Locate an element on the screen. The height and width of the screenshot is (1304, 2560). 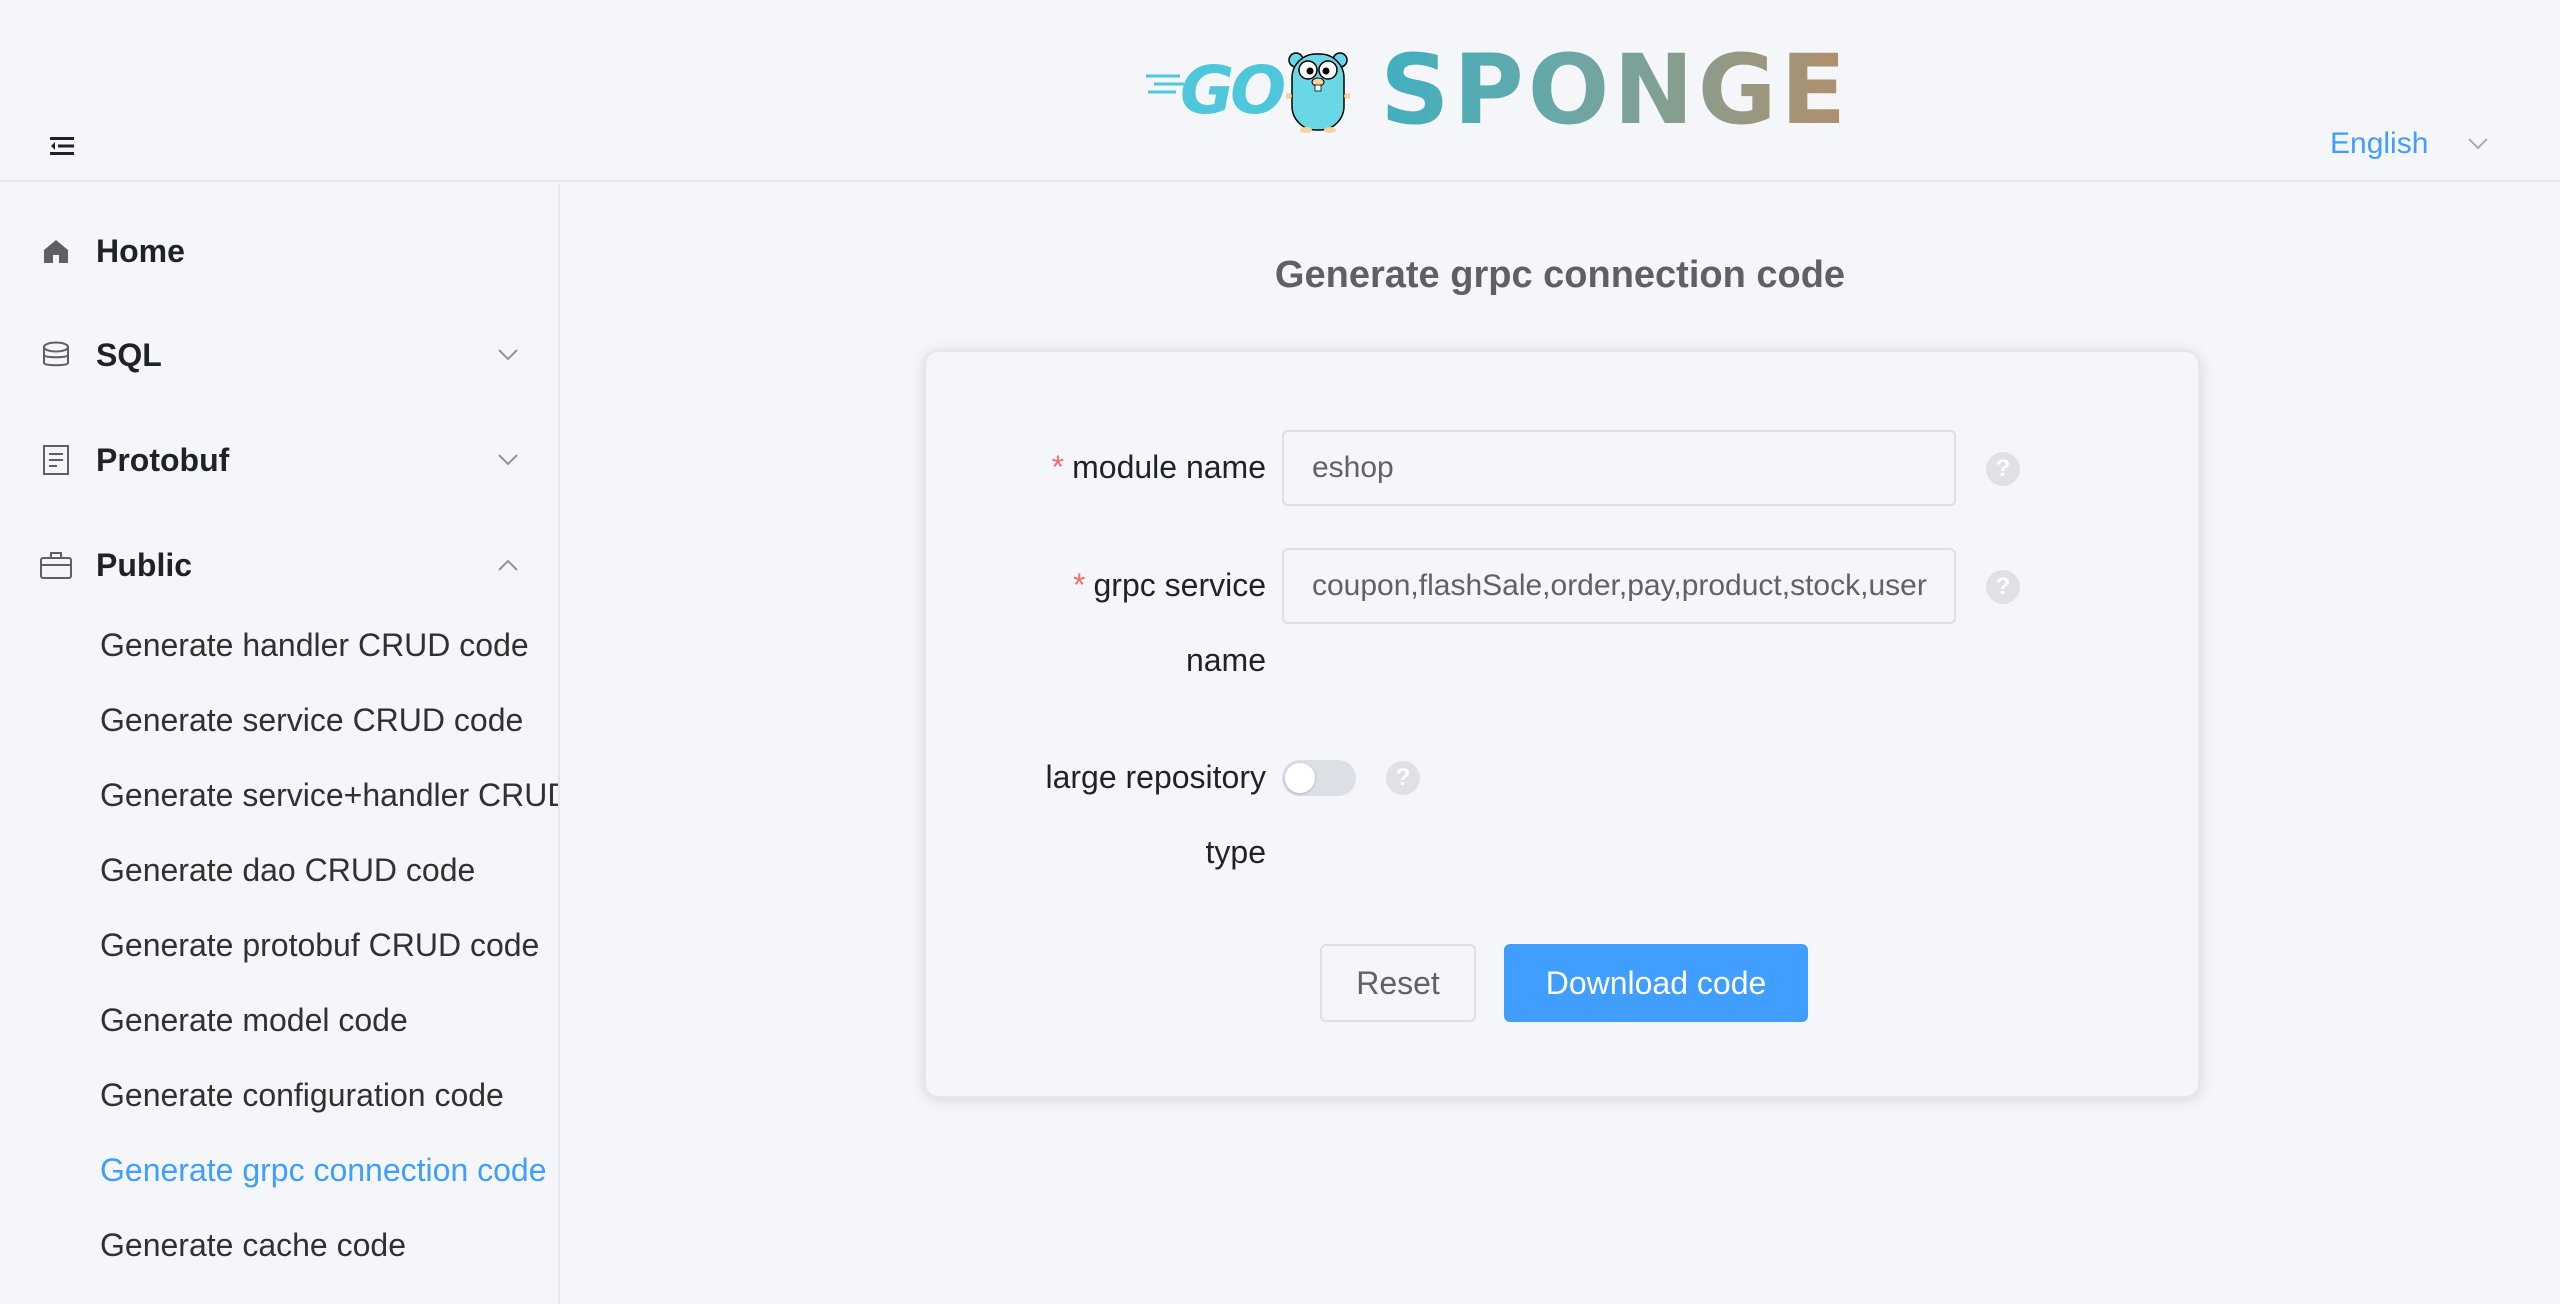
language-select-value: English is located at coordinates (2379, 143).